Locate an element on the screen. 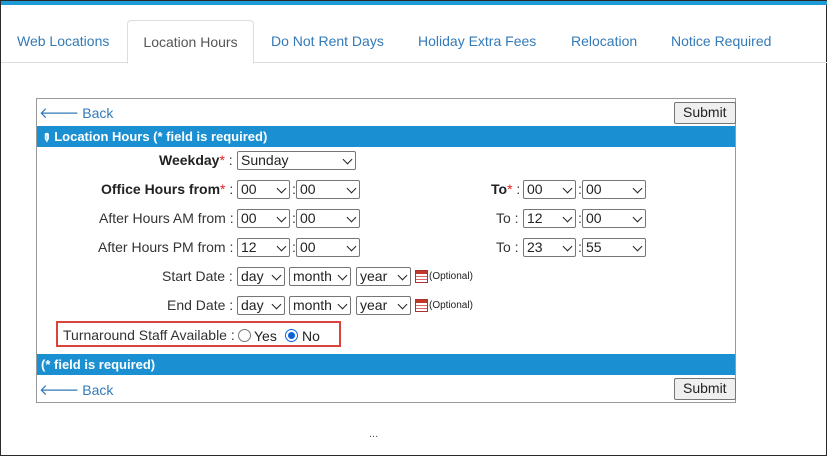 The image size is (827, 456). tab-relocation: Relocation is located at coordinates (604, 41).